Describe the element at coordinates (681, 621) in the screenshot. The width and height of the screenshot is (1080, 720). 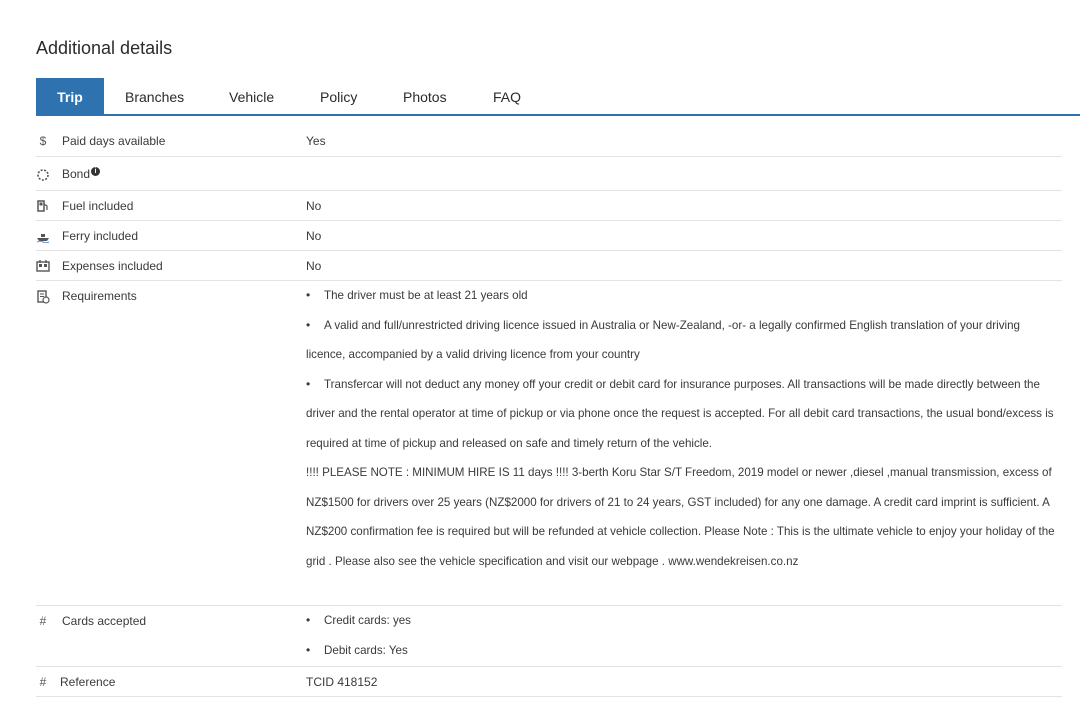
I see `list-item: Credit cards: yes` at that location.